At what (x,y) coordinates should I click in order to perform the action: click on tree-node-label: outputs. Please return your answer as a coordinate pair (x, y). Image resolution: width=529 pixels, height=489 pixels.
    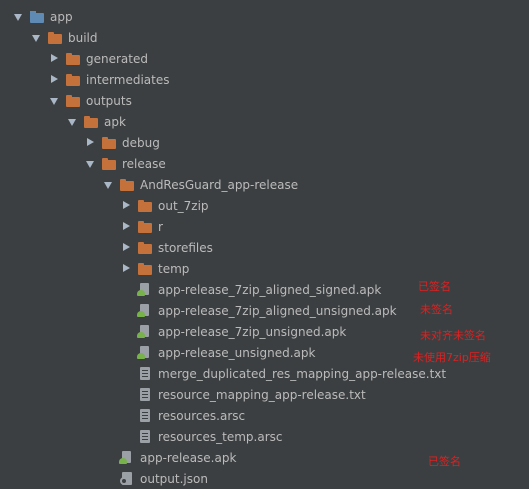
    Looking at the image, I should click on (109, 100).